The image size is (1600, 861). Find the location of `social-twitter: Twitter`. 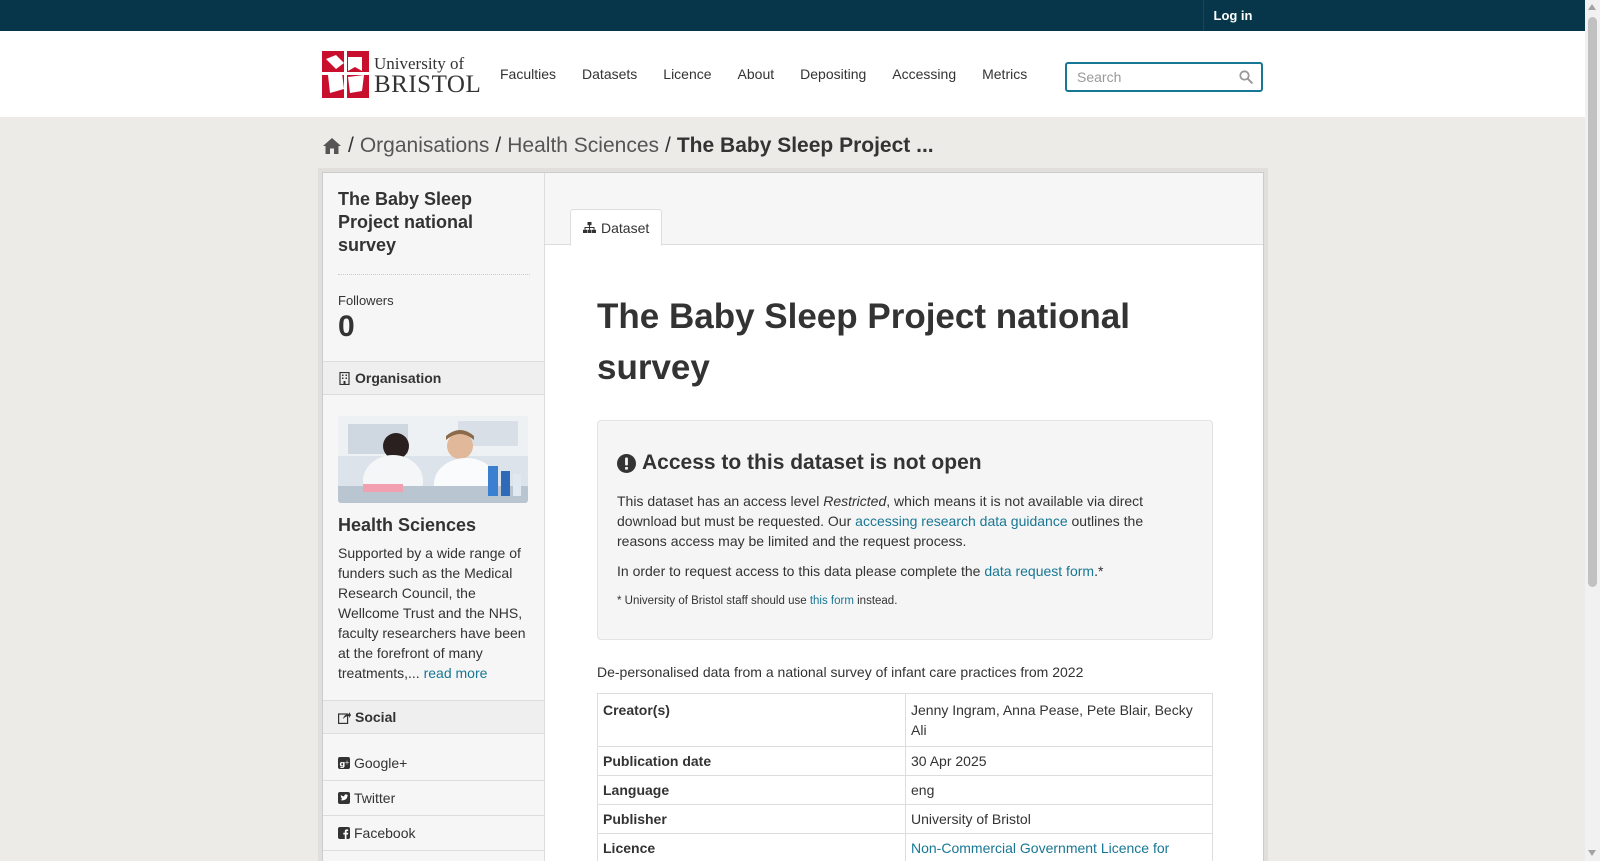

social-twitter: Twitter is located at coordinates (433, 798).